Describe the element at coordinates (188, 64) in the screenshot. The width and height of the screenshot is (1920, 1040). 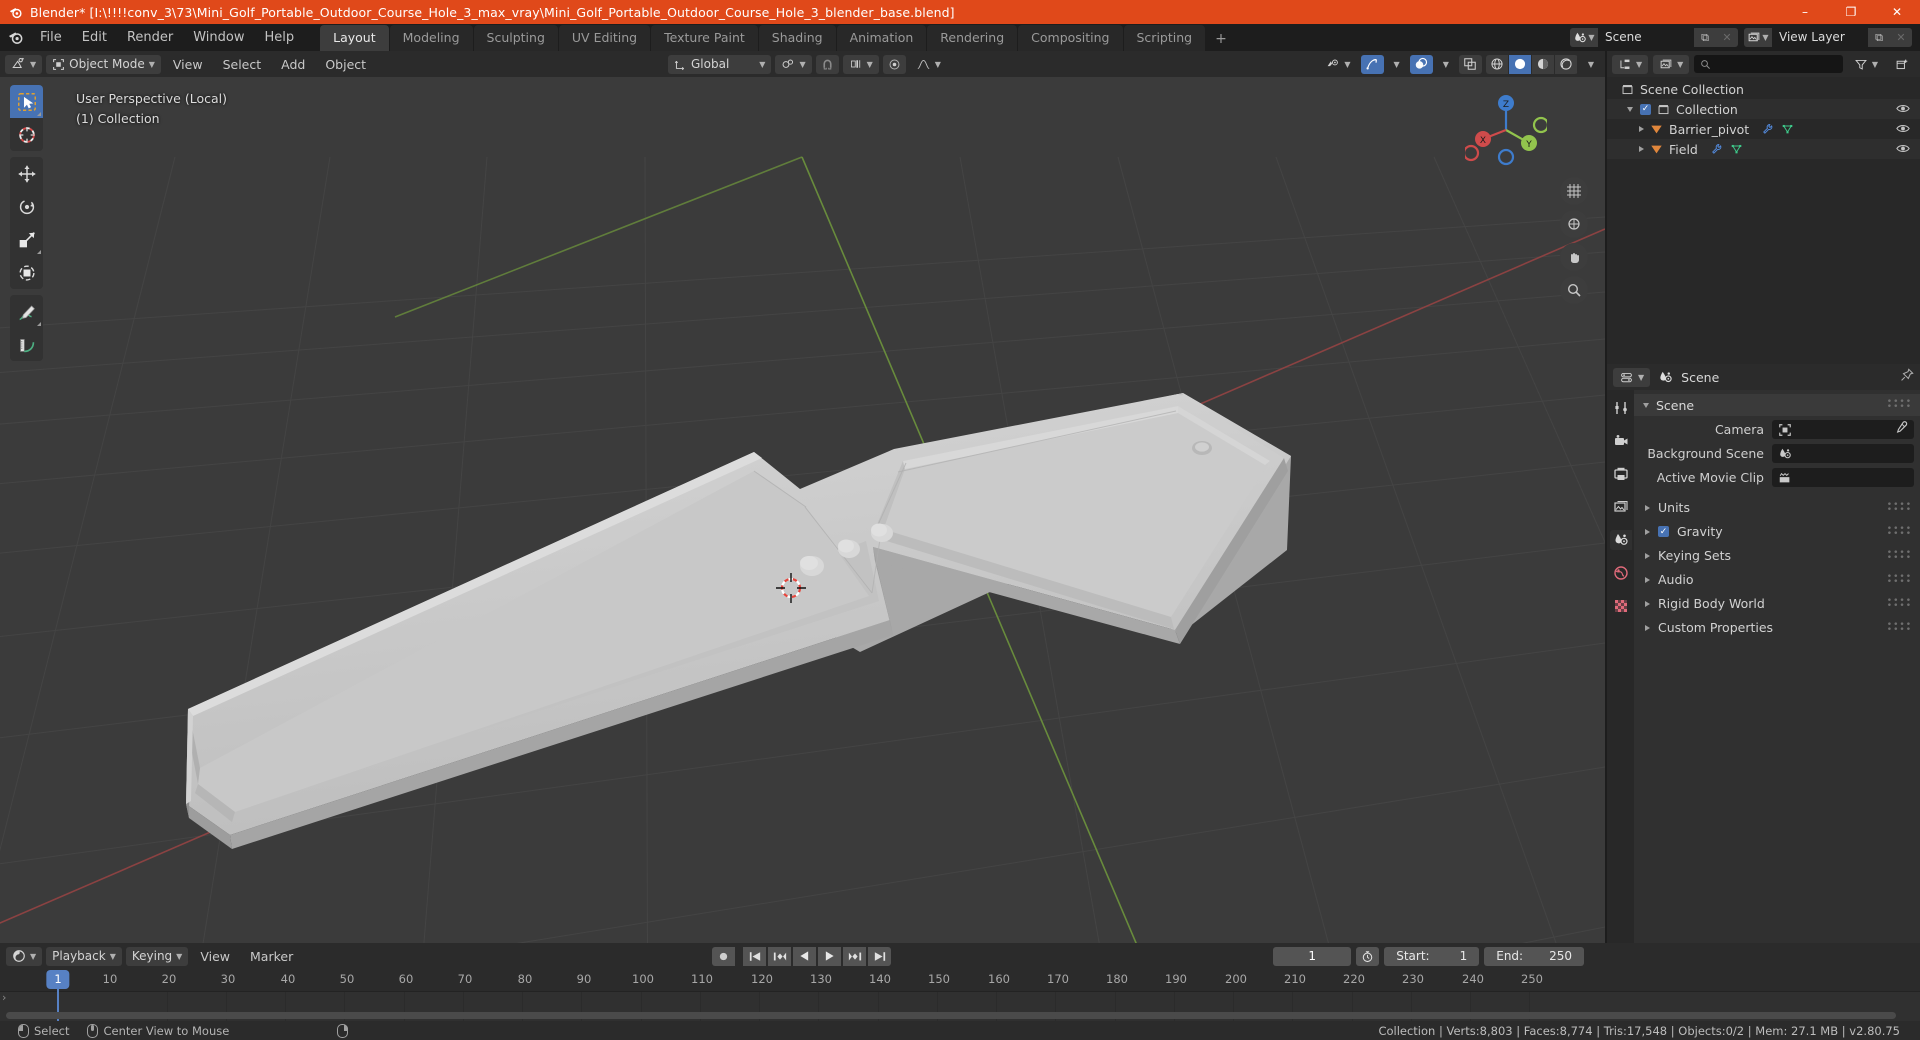
I see `viewport-menu-view: View` at that location.